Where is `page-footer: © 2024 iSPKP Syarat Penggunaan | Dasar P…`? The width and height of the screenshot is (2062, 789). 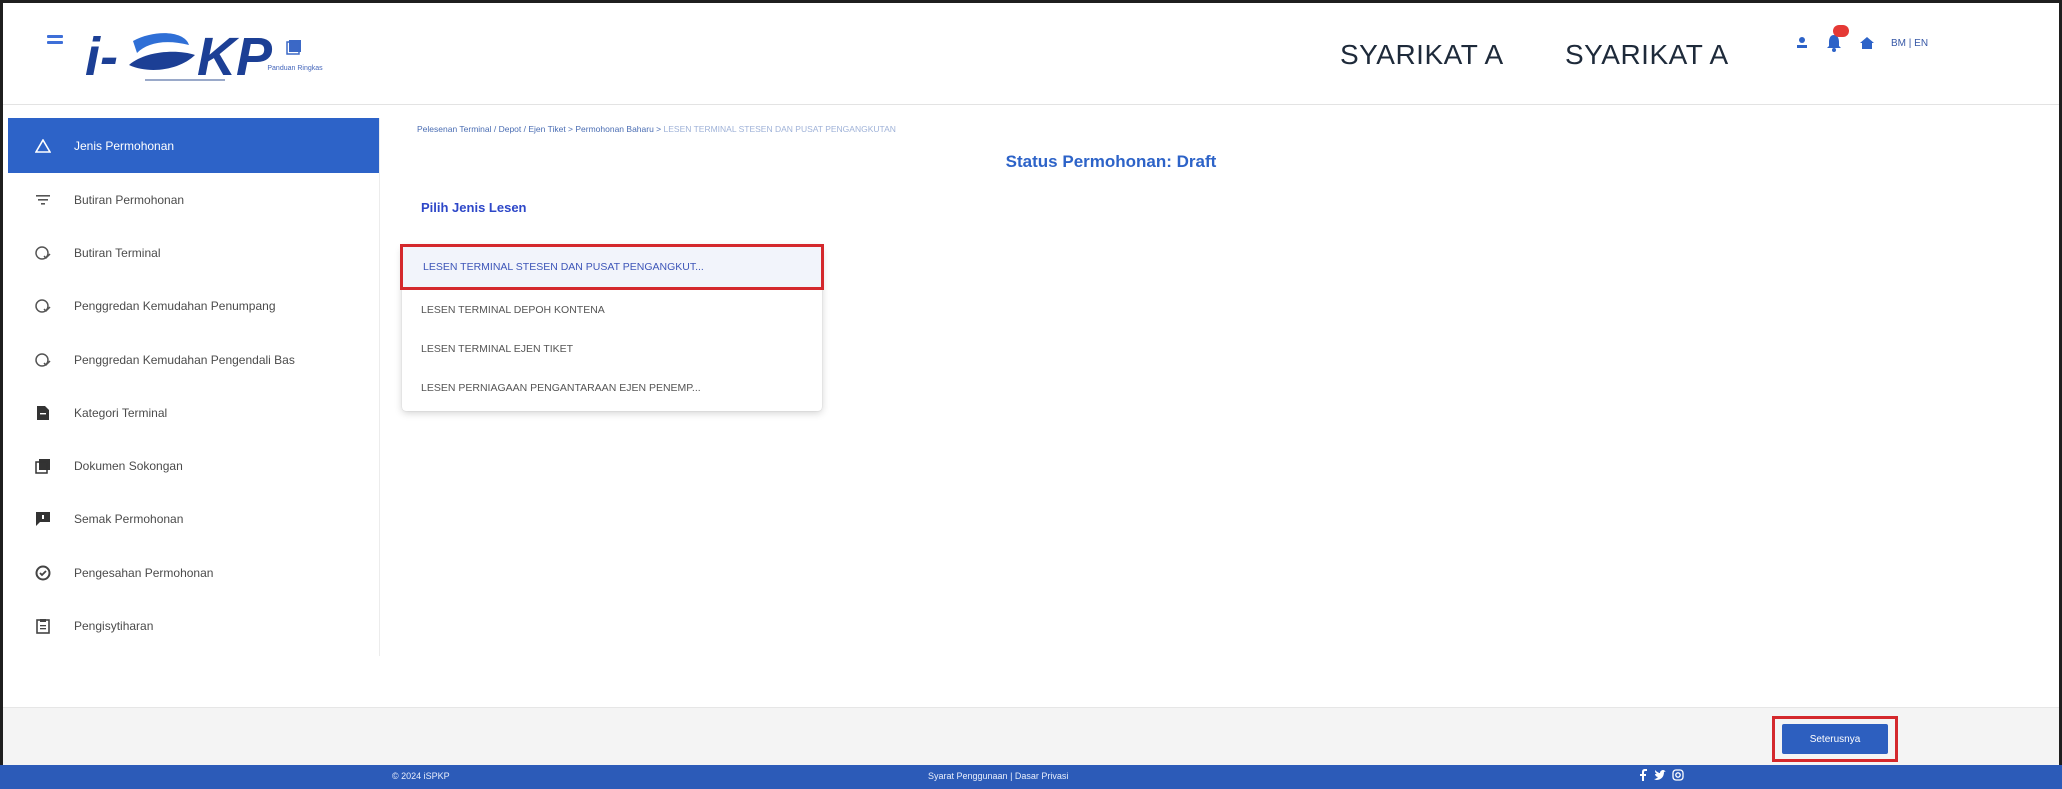
page-footer: © 2024 iSPKP Syarat Penggunaan | Dasar P… is located at coordinates (1031, 777).